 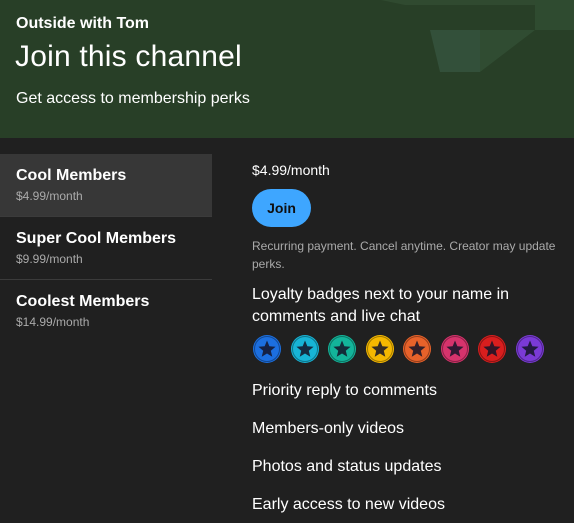 I want to click on perk-priority-reply: Priority reply to comments, so click(x=344, y=390).